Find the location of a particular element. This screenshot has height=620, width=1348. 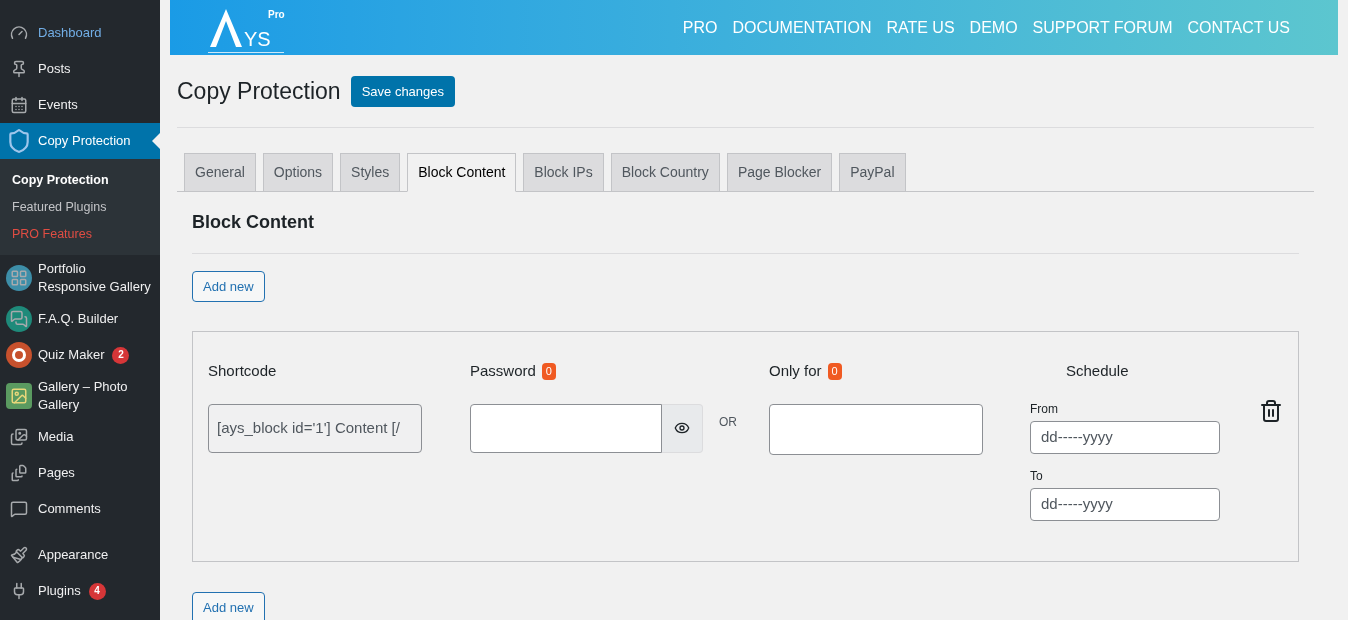

field-label: Shortcode is located at coordinates (243, 371).